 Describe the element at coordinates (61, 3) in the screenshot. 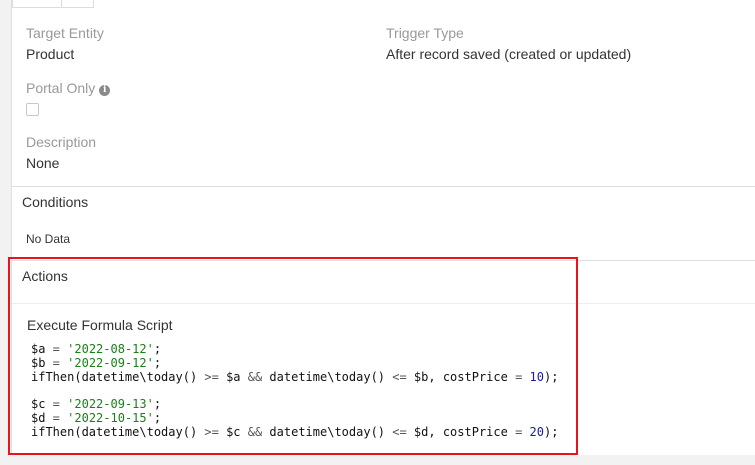

I see `tab-divider` at that location.